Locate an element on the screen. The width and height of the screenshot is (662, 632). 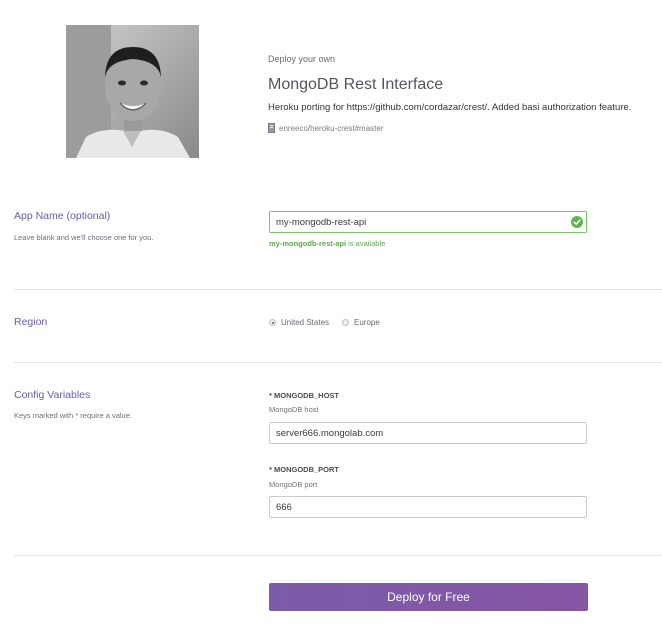
availability-app-name: my-mongodb-rest-api is located at coordinates (308, 243).